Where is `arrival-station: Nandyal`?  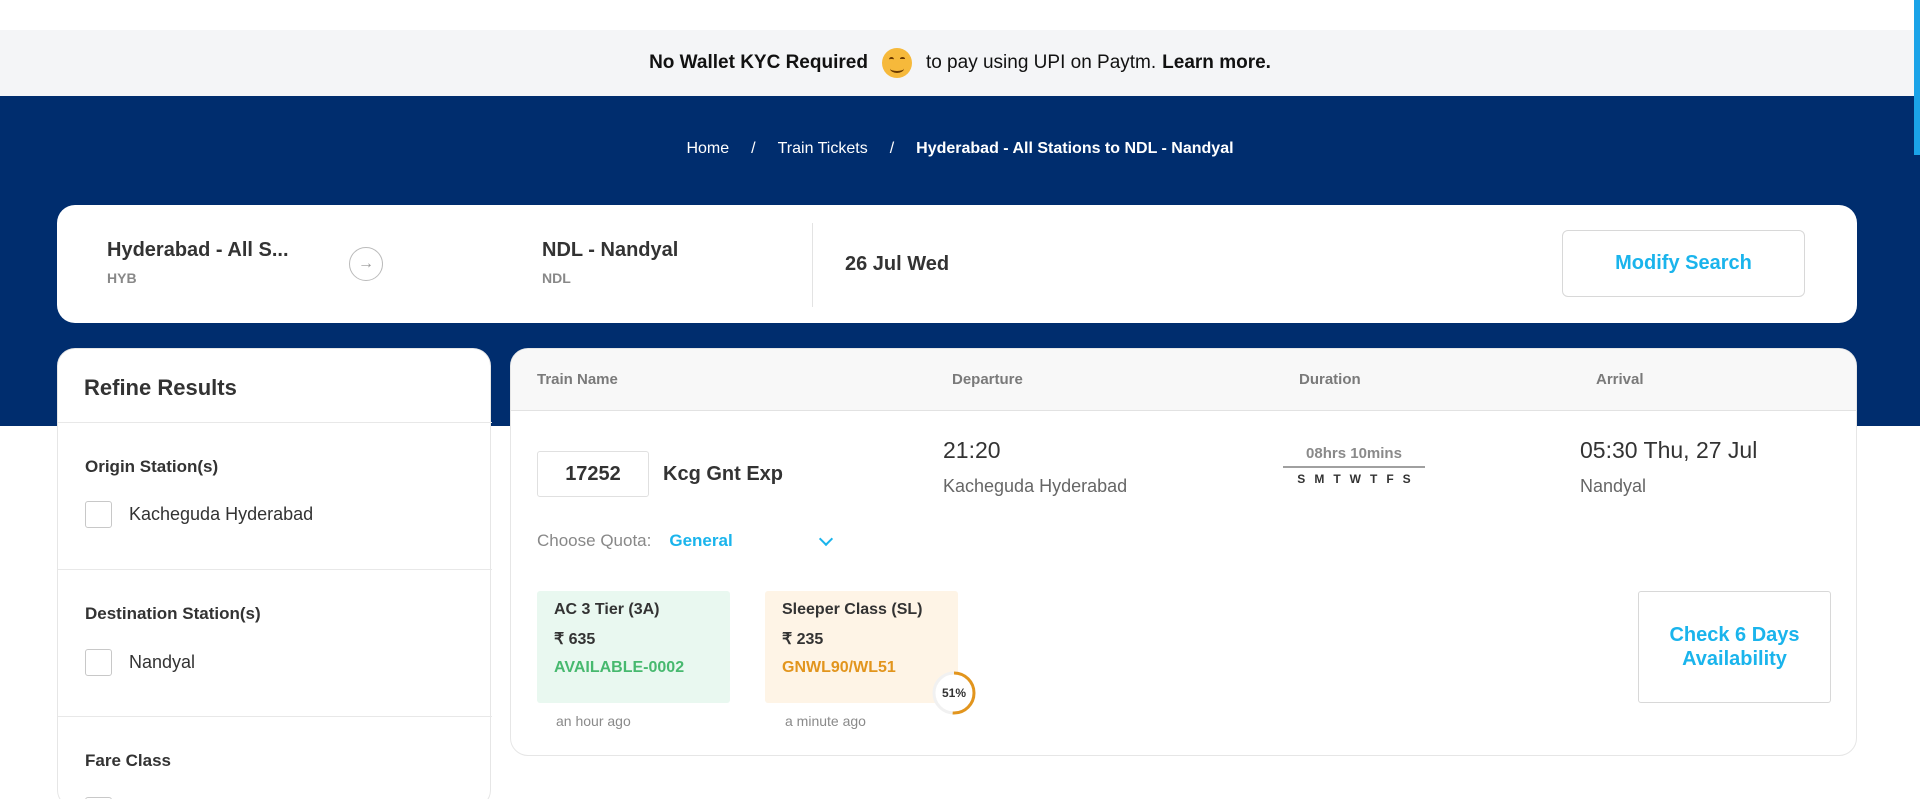 arrival-station: Nandyal is located at coordinates (1613, 486).